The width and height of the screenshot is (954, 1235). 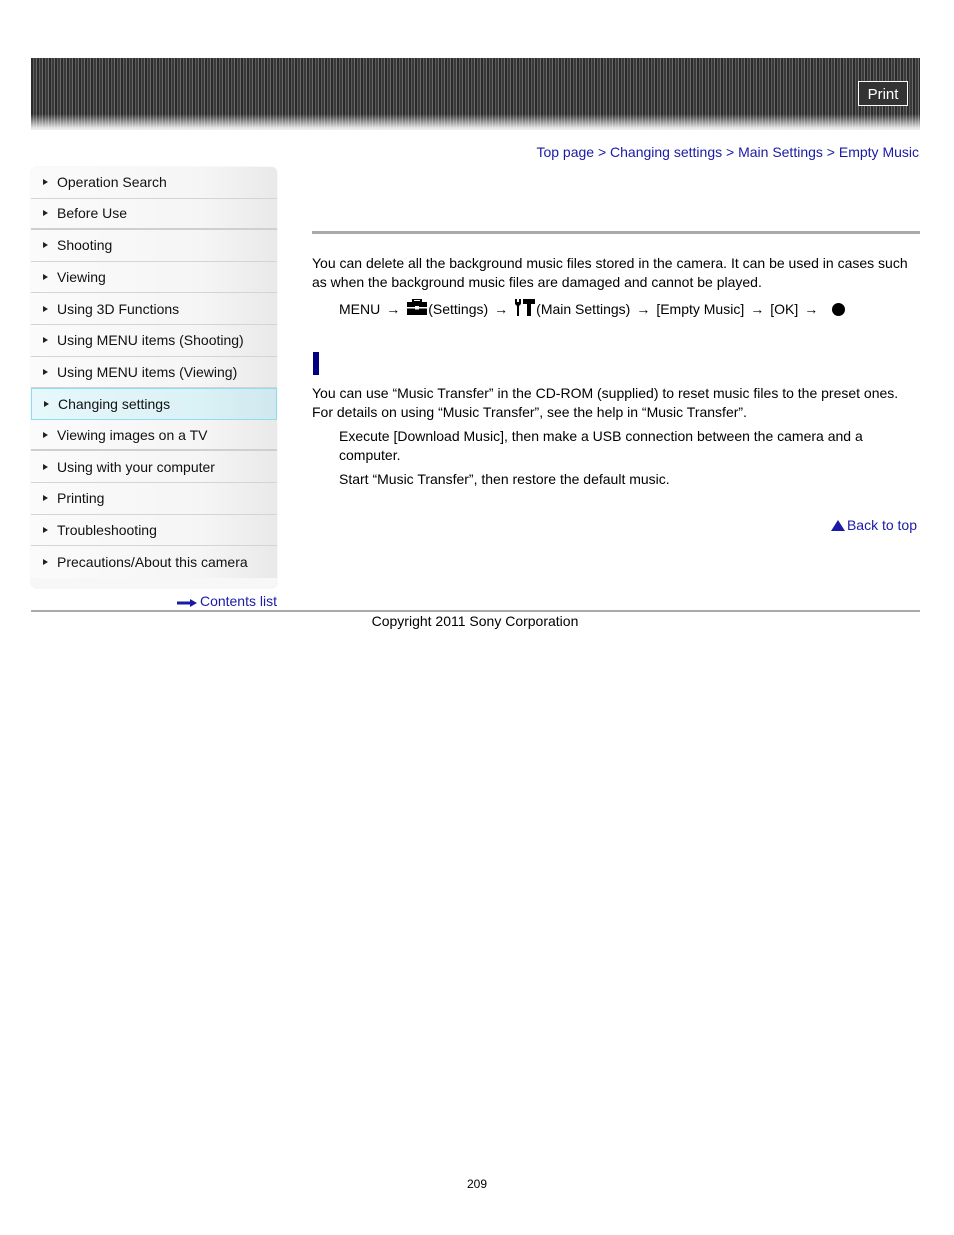 What do you see at coordinates (316, 363) in the screenshot?
I see `section-marker` at bounding box center [316, 363].